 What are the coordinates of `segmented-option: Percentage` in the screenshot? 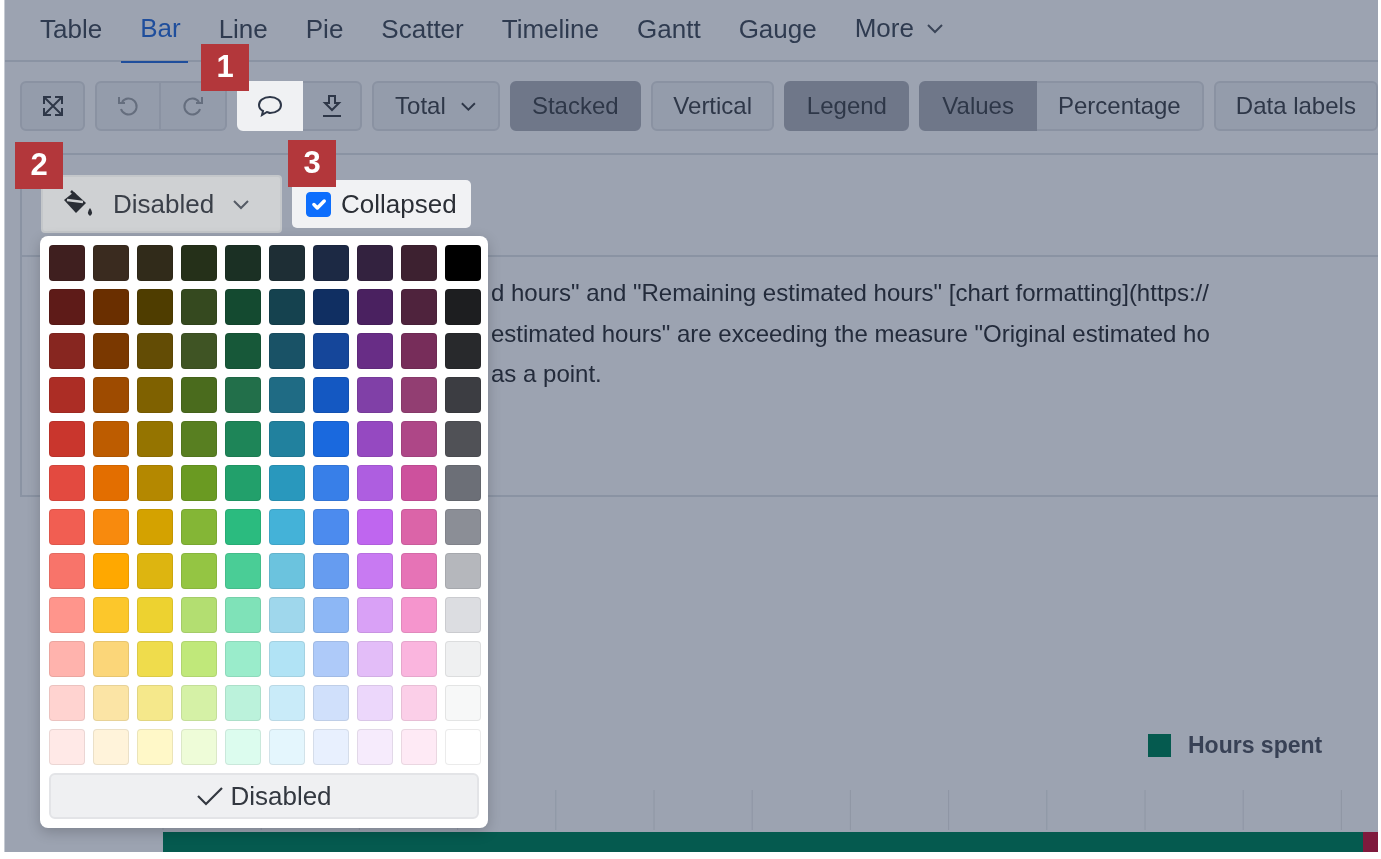 It's located at (1120, 106).